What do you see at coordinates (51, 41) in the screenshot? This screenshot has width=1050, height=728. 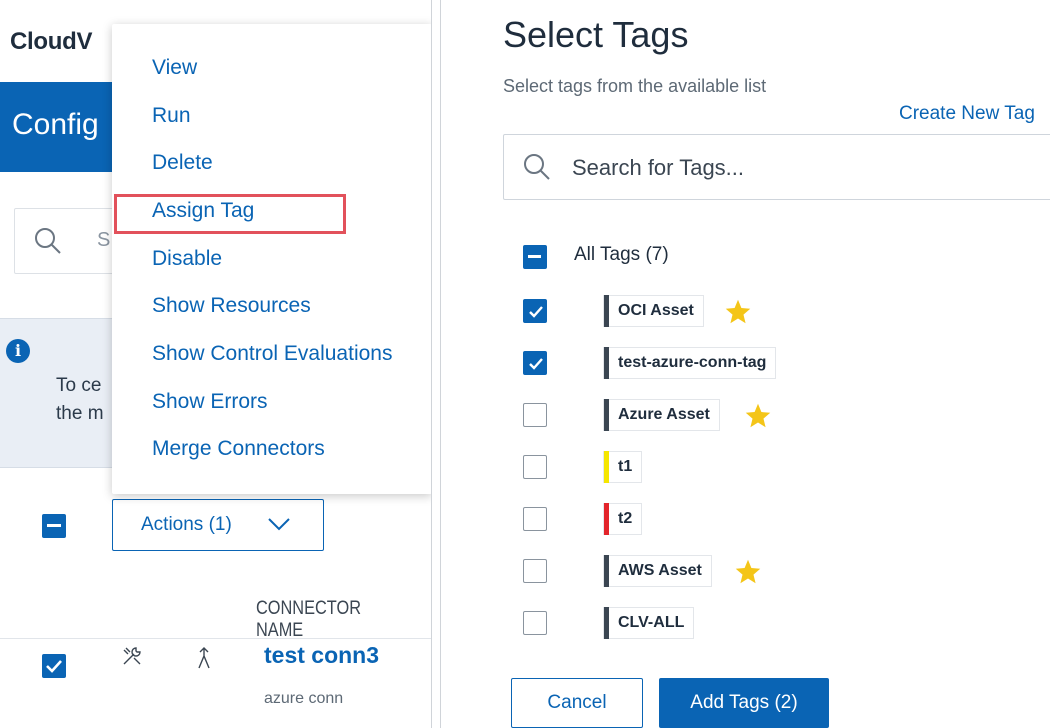 I see `app-title: CloudV` at bounding box center [51, 41].